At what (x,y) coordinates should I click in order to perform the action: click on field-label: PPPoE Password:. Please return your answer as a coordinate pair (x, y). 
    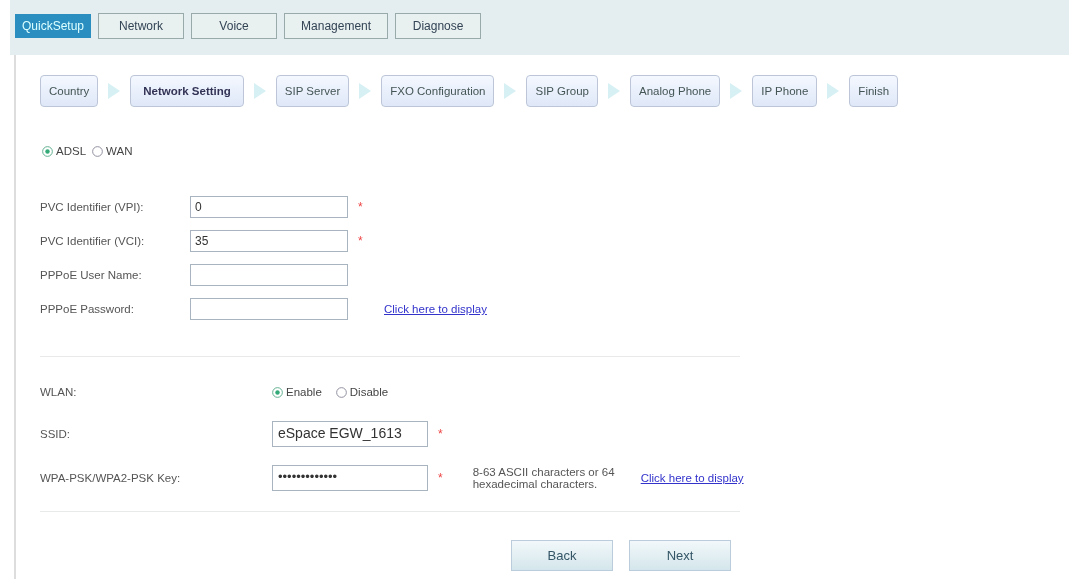
    Looking at the image, I should click on (87, 309).